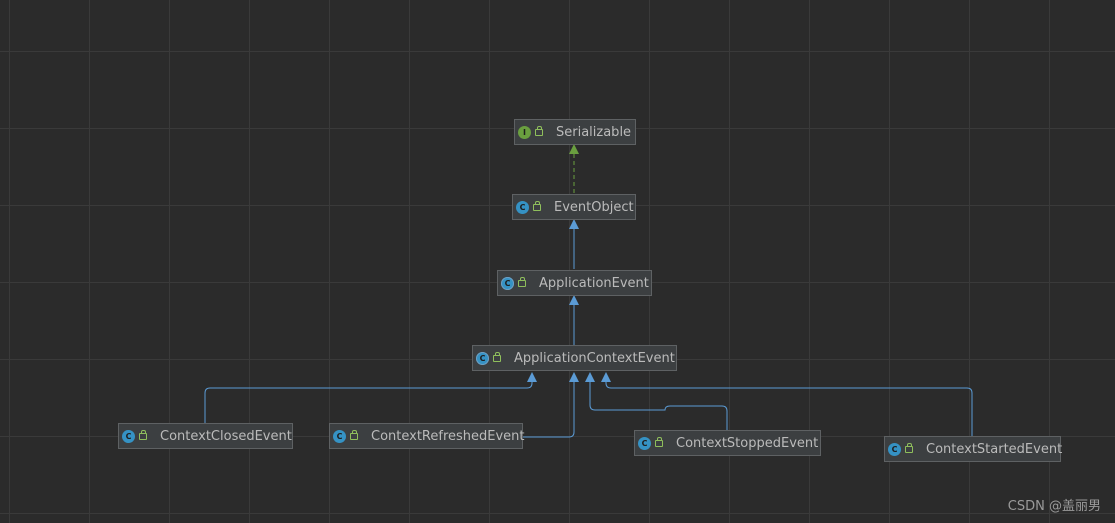 The image size is (1115, 523). I want to click on node-eventobject: C EventObject, so click(574, 207).